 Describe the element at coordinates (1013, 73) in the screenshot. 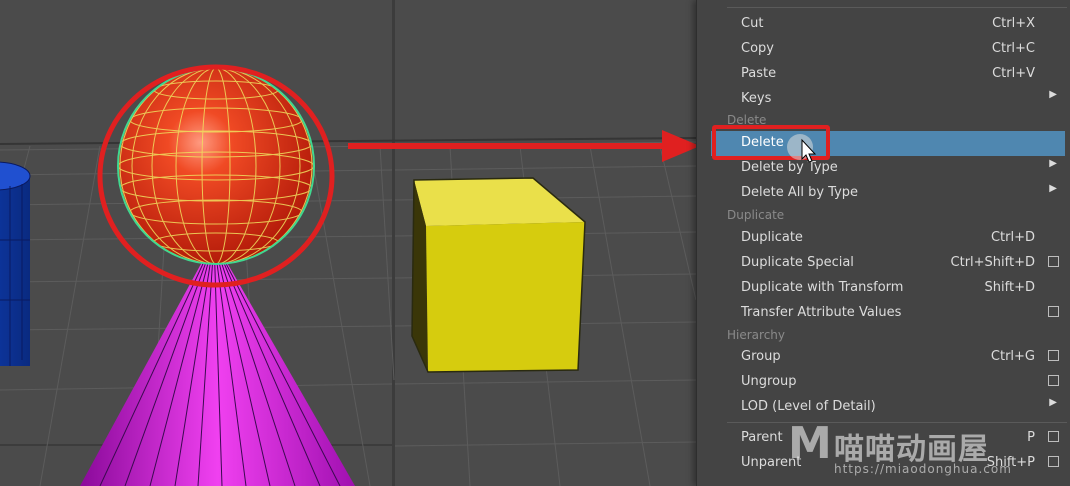

I see `menu-item-shortcut: Ctrl+V` at that location.